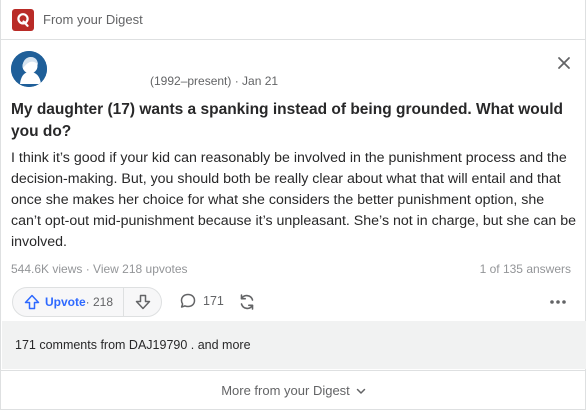 The height and width of the screenshot is (410, 586). Describe the element at coordinates (65, 302) in the screenshot. I see `upvote-label: Upvote` at that location.